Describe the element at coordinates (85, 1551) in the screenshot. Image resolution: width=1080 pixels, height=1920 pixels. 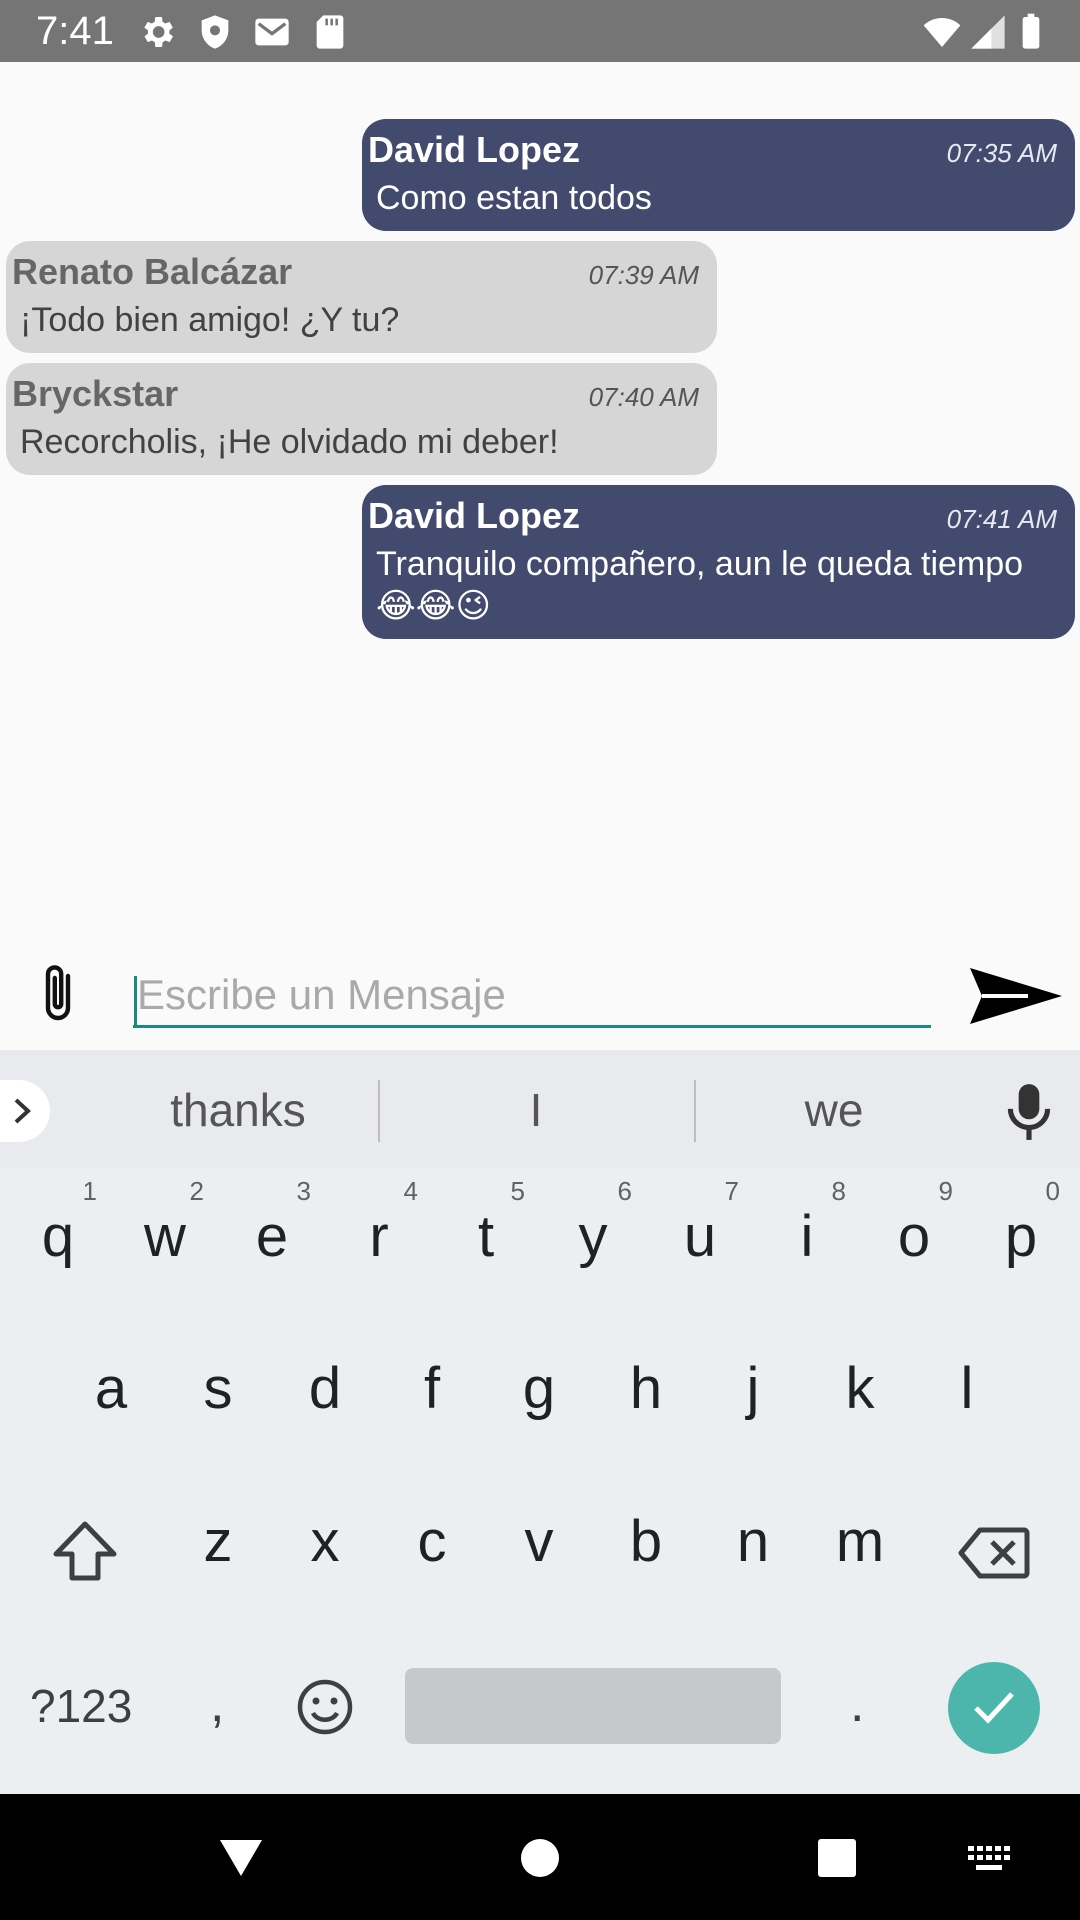
I see `shift-icon` at that location.